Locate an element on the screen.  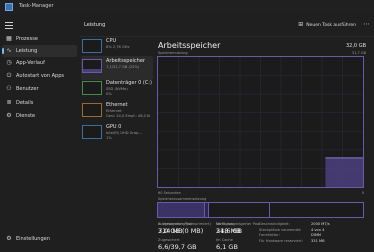
device-name: GPU 0 is located at coordinates (114, 127).